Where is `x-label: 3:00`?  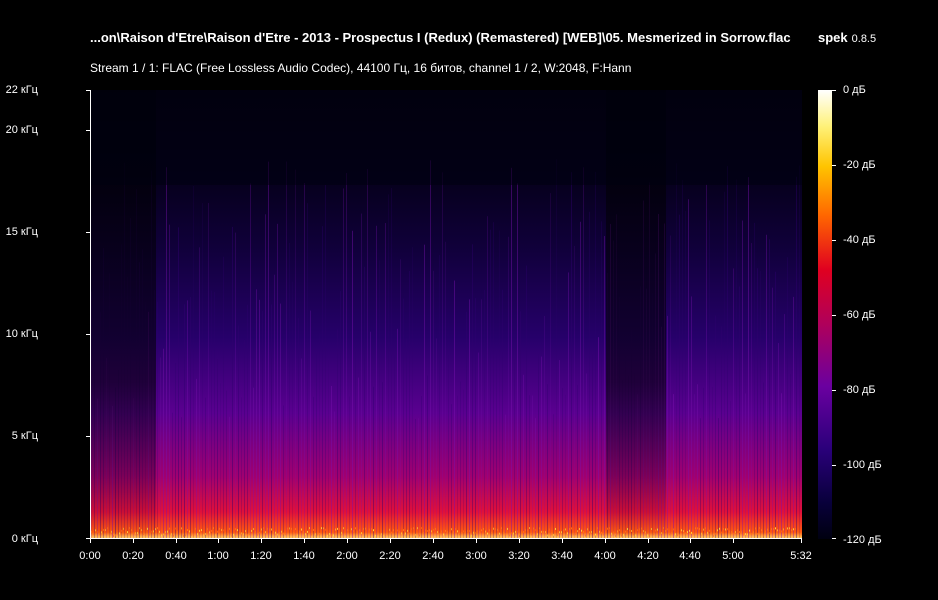
x-label: 3:00 is located at coordinates (476, 556).